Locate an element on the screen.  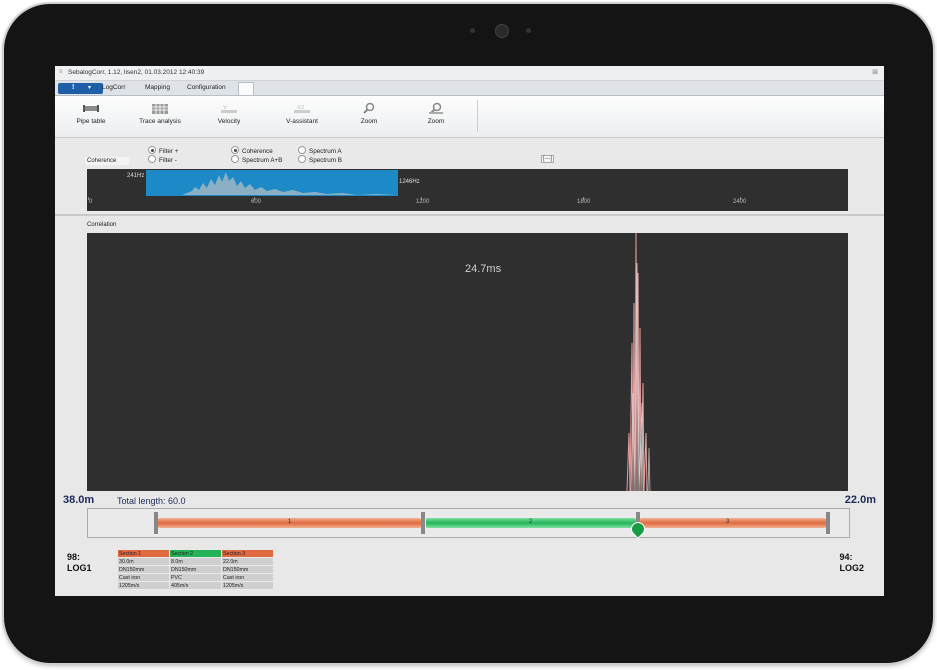
zoom-in-icon is located at coordinates (369, 108).